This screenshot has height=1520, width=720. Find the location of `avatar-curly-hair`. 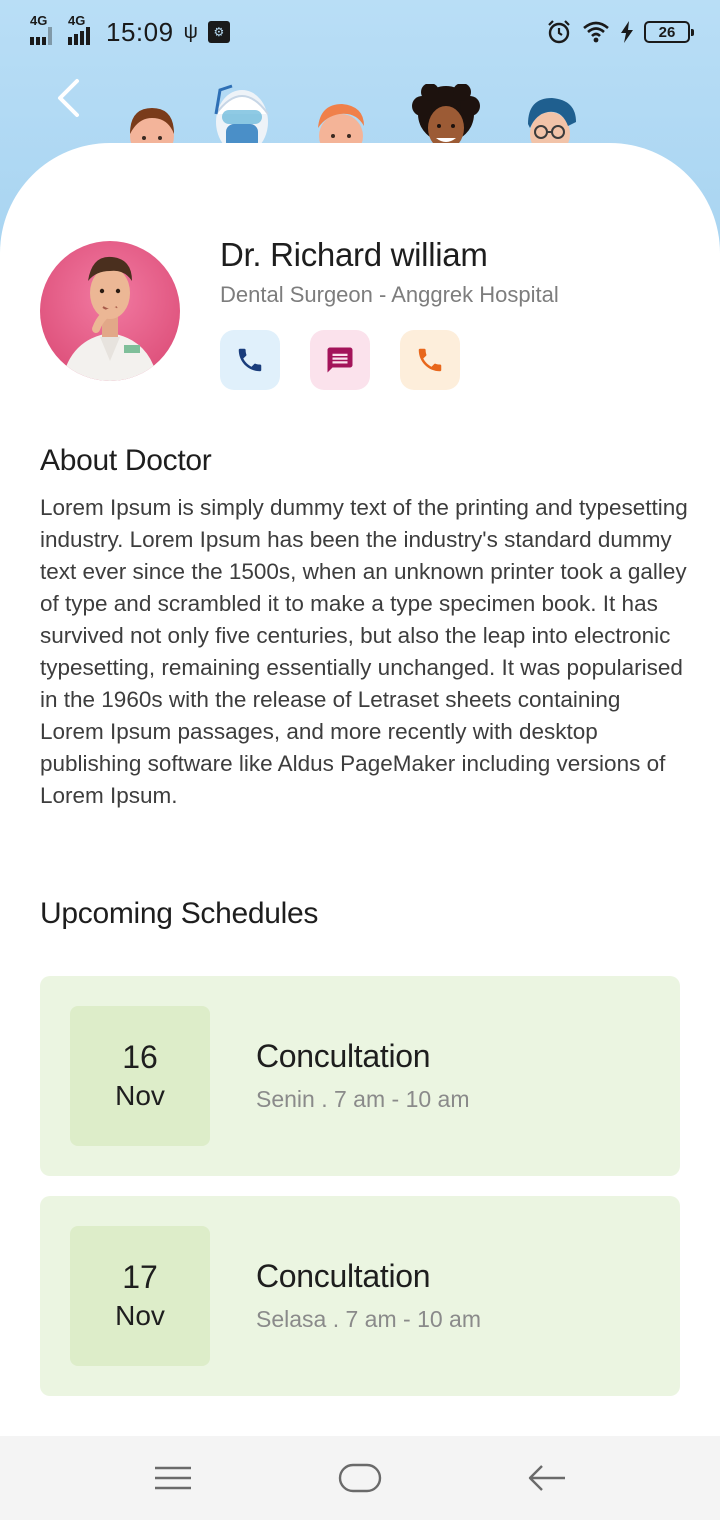

avatar-curly-hair is located at coordinates (446, 117).